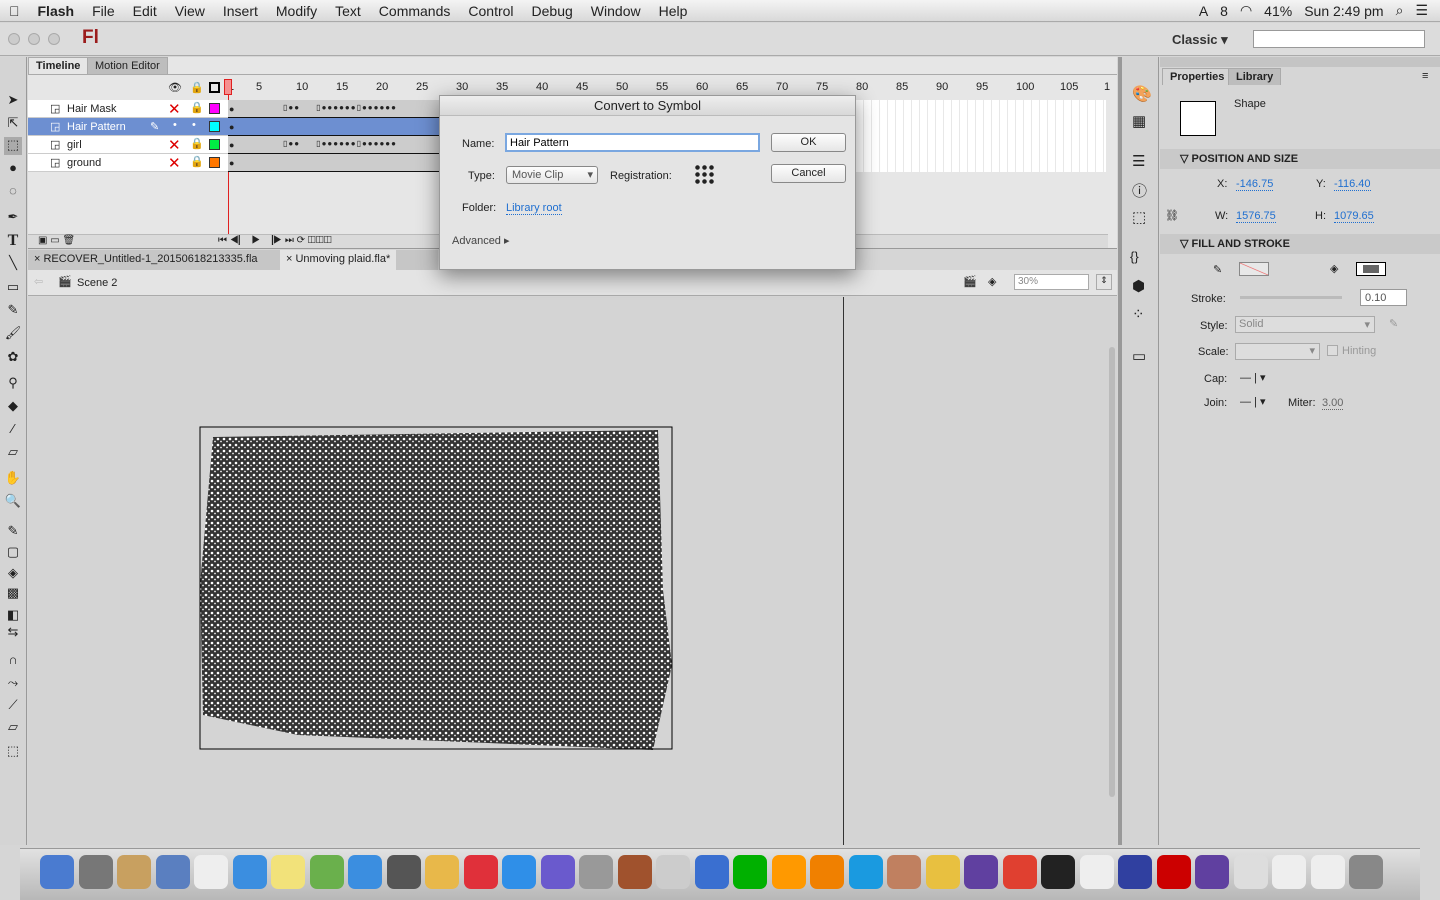 The width and height of the screenshot is (1440, 900). I want to click on loop-icon: ⟳, so click(301, 240).